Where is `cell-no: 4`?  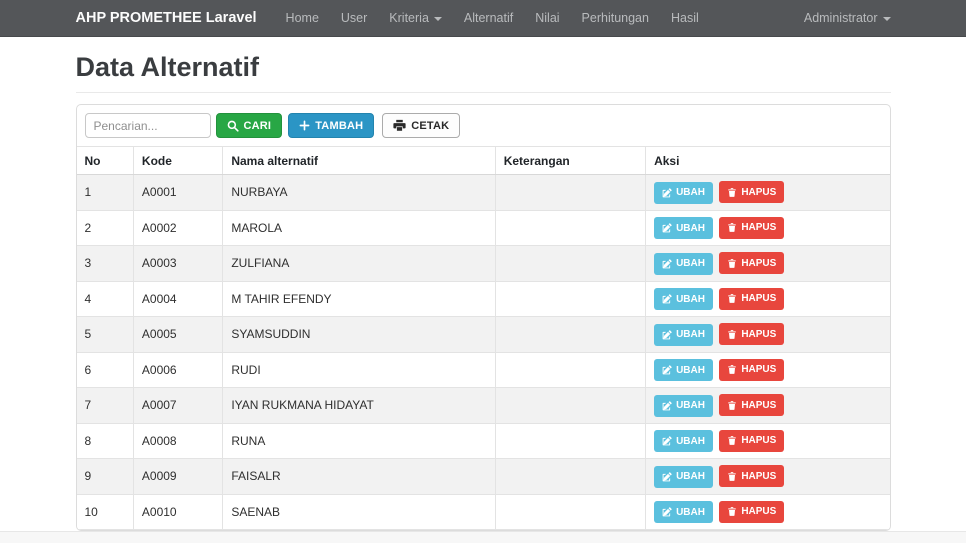
cell-no: 4 is located at coordinates (105, 298).